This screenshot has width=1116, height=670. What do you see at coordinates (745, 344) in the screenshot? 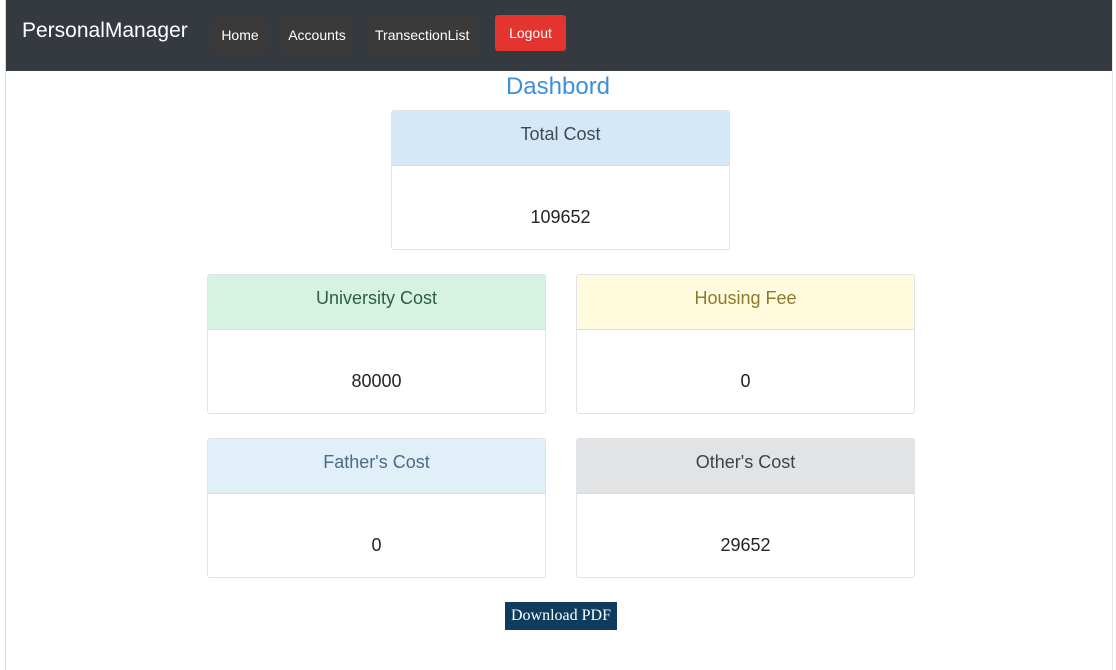
I see `housing-fee-card: Housing Fee 0` at bounding box center [745, 344].